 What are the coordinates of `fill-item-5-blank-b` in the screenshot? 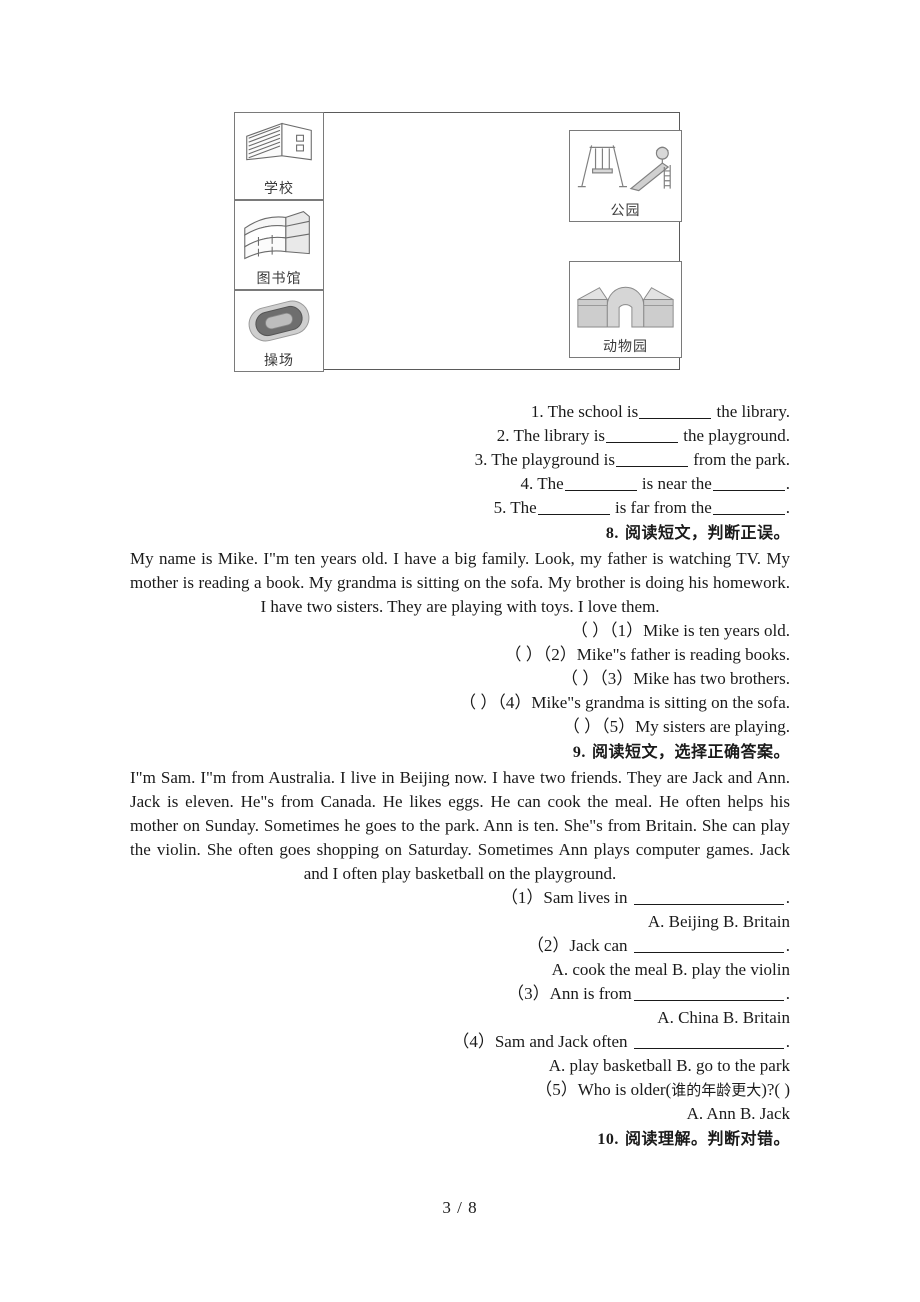 It's located at (748, 506).